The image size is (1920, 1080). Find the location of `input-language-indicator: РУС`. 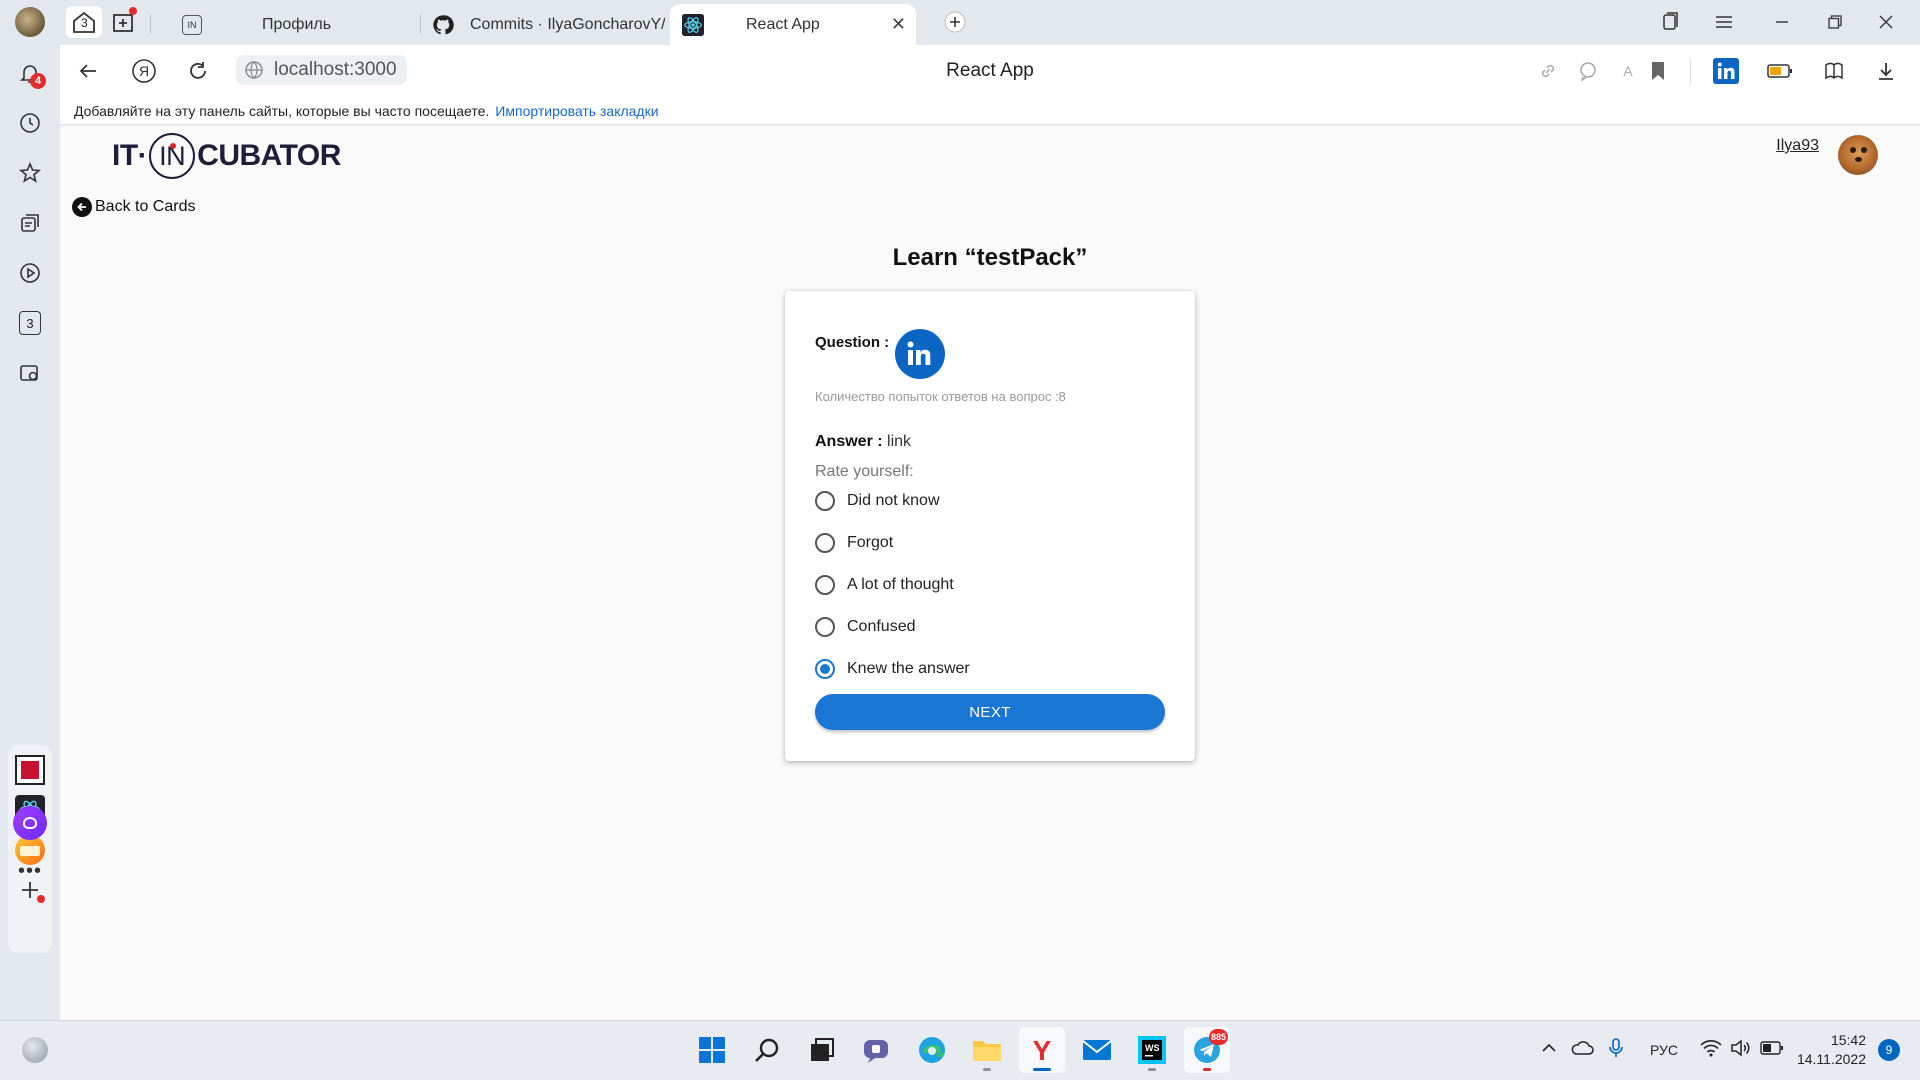

input-language-indicator: РУС is located at coordinates (1664, 1050).